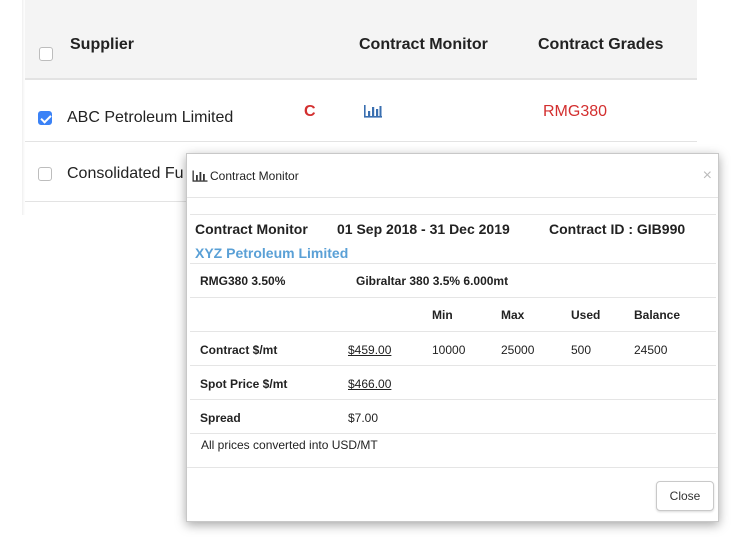 This screenshot has height=550, width=750. Describe the element at coordinates (239, 350) in the screenshot. I see `contract-price-label: Contract $/mt` at that location.